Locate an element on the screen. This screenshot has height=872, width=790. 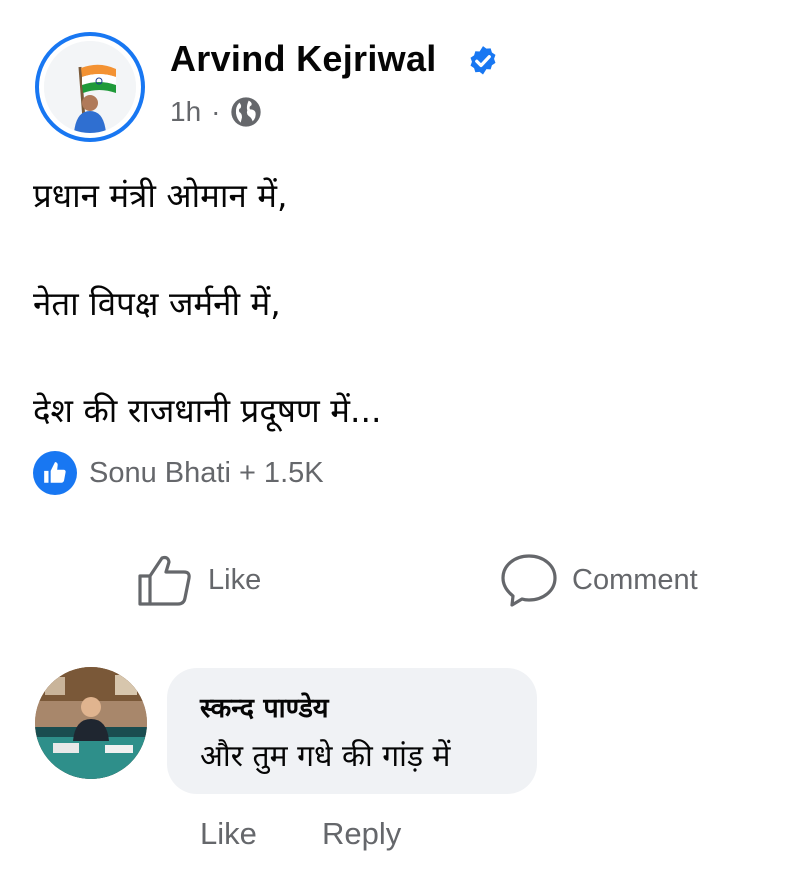
author-name: Arvind Kejriwal is located at coordinates (303, 59).